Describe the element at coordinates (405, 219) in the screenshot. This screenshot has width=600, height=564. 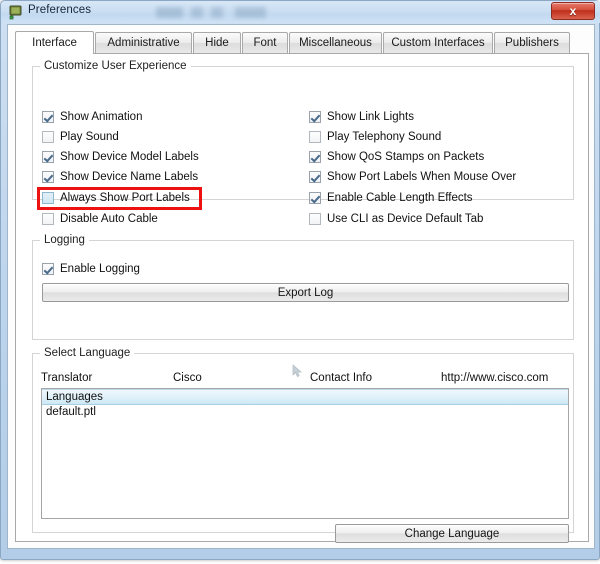
I see `checkbox-label: Use CLI as Device Default Tab` at that location.